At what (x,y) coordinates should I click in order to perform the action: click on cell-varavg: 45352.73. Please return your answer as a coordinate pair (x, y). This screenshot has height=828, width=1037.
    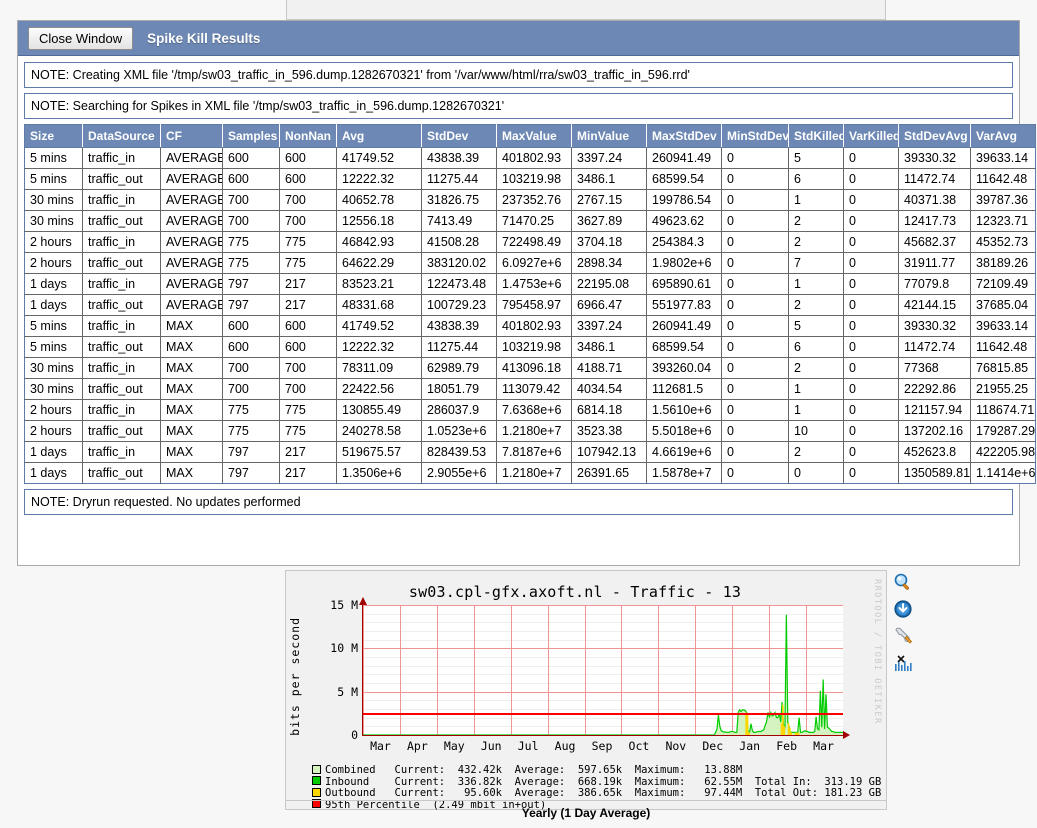
    Looking at the image, I should click on (1003, 242).